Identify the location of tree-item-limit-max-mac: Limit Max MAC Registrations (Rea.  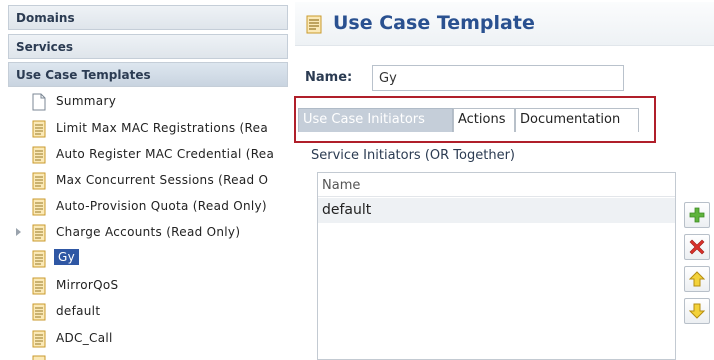
(153, 129).